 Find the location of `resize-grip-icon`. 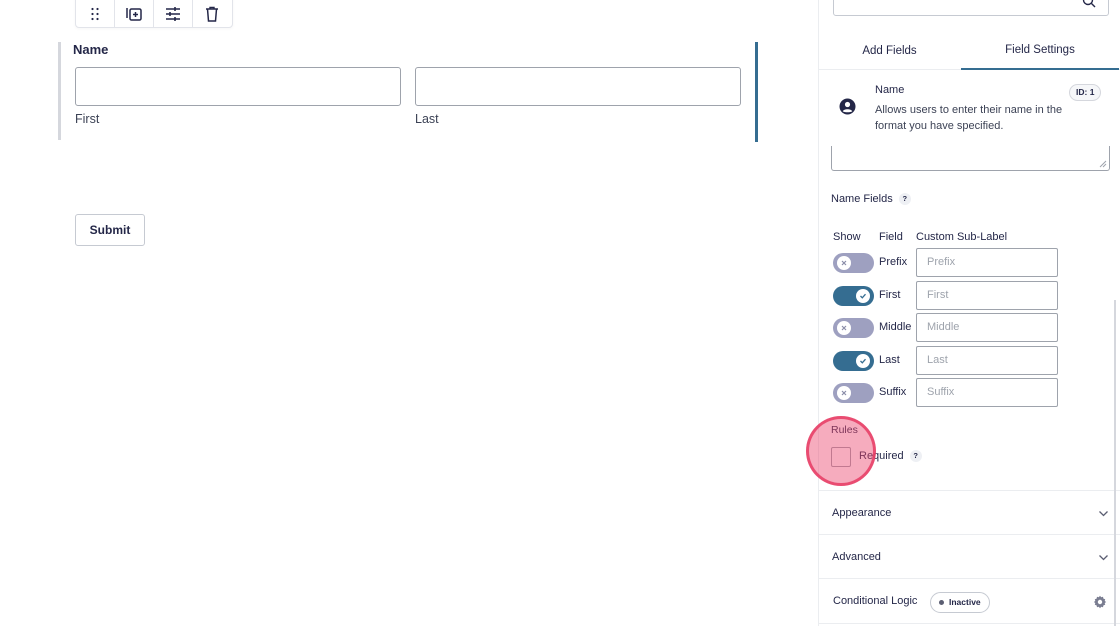

resize-grip-icon is located at coordinates (1103, 164).